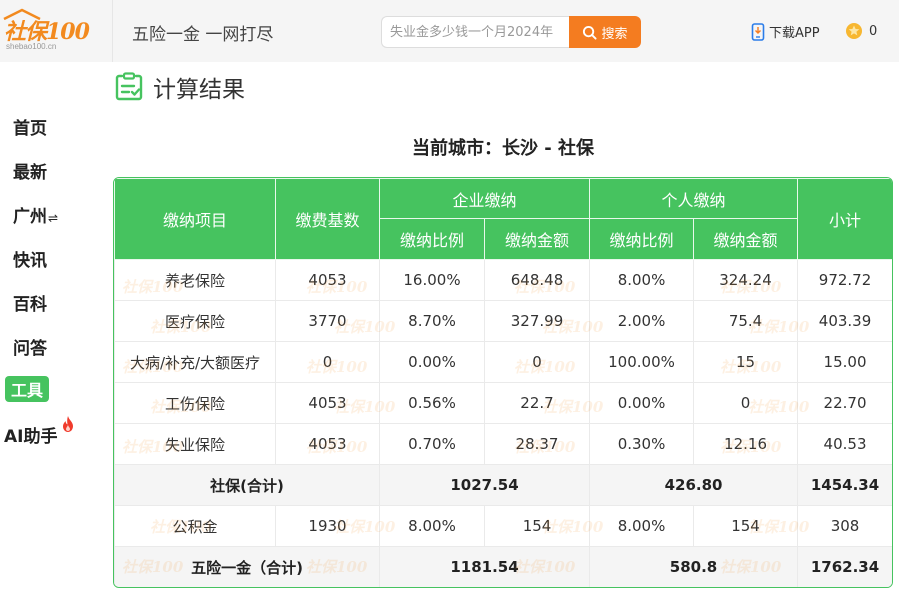 This screenshot has height=599, width=899. What do you see at coordinates (199, 90) in the screenshot?
I see `result-title-text: 计算结果` at bounding box center [199, 90].